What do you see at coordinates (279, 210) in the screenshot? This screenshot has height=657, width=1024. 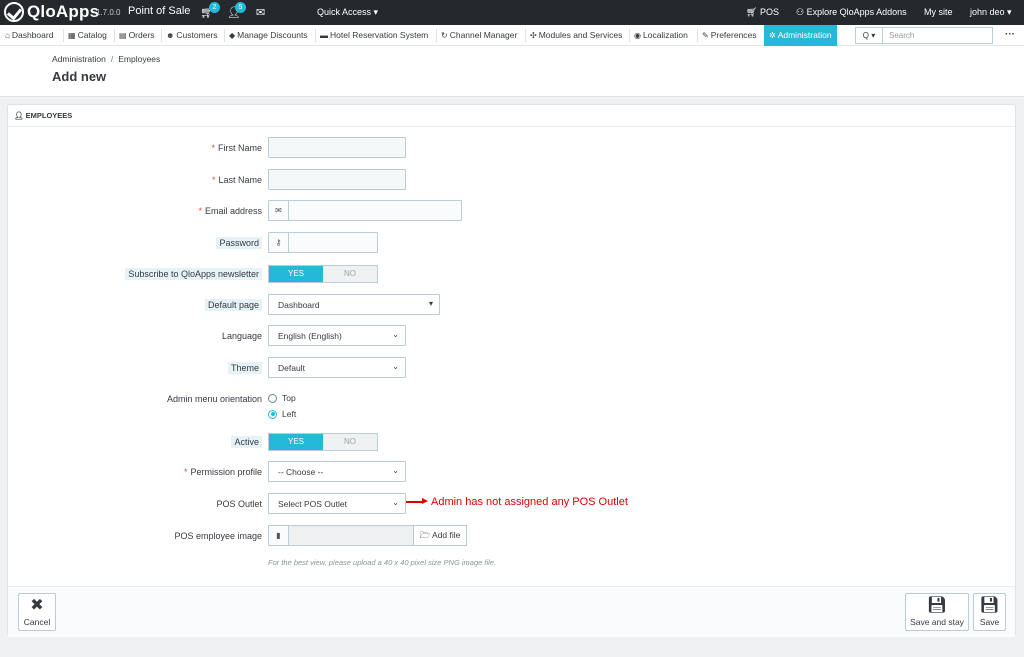 I see `envelope-icon: ✉` at bounding box center [279, 210].